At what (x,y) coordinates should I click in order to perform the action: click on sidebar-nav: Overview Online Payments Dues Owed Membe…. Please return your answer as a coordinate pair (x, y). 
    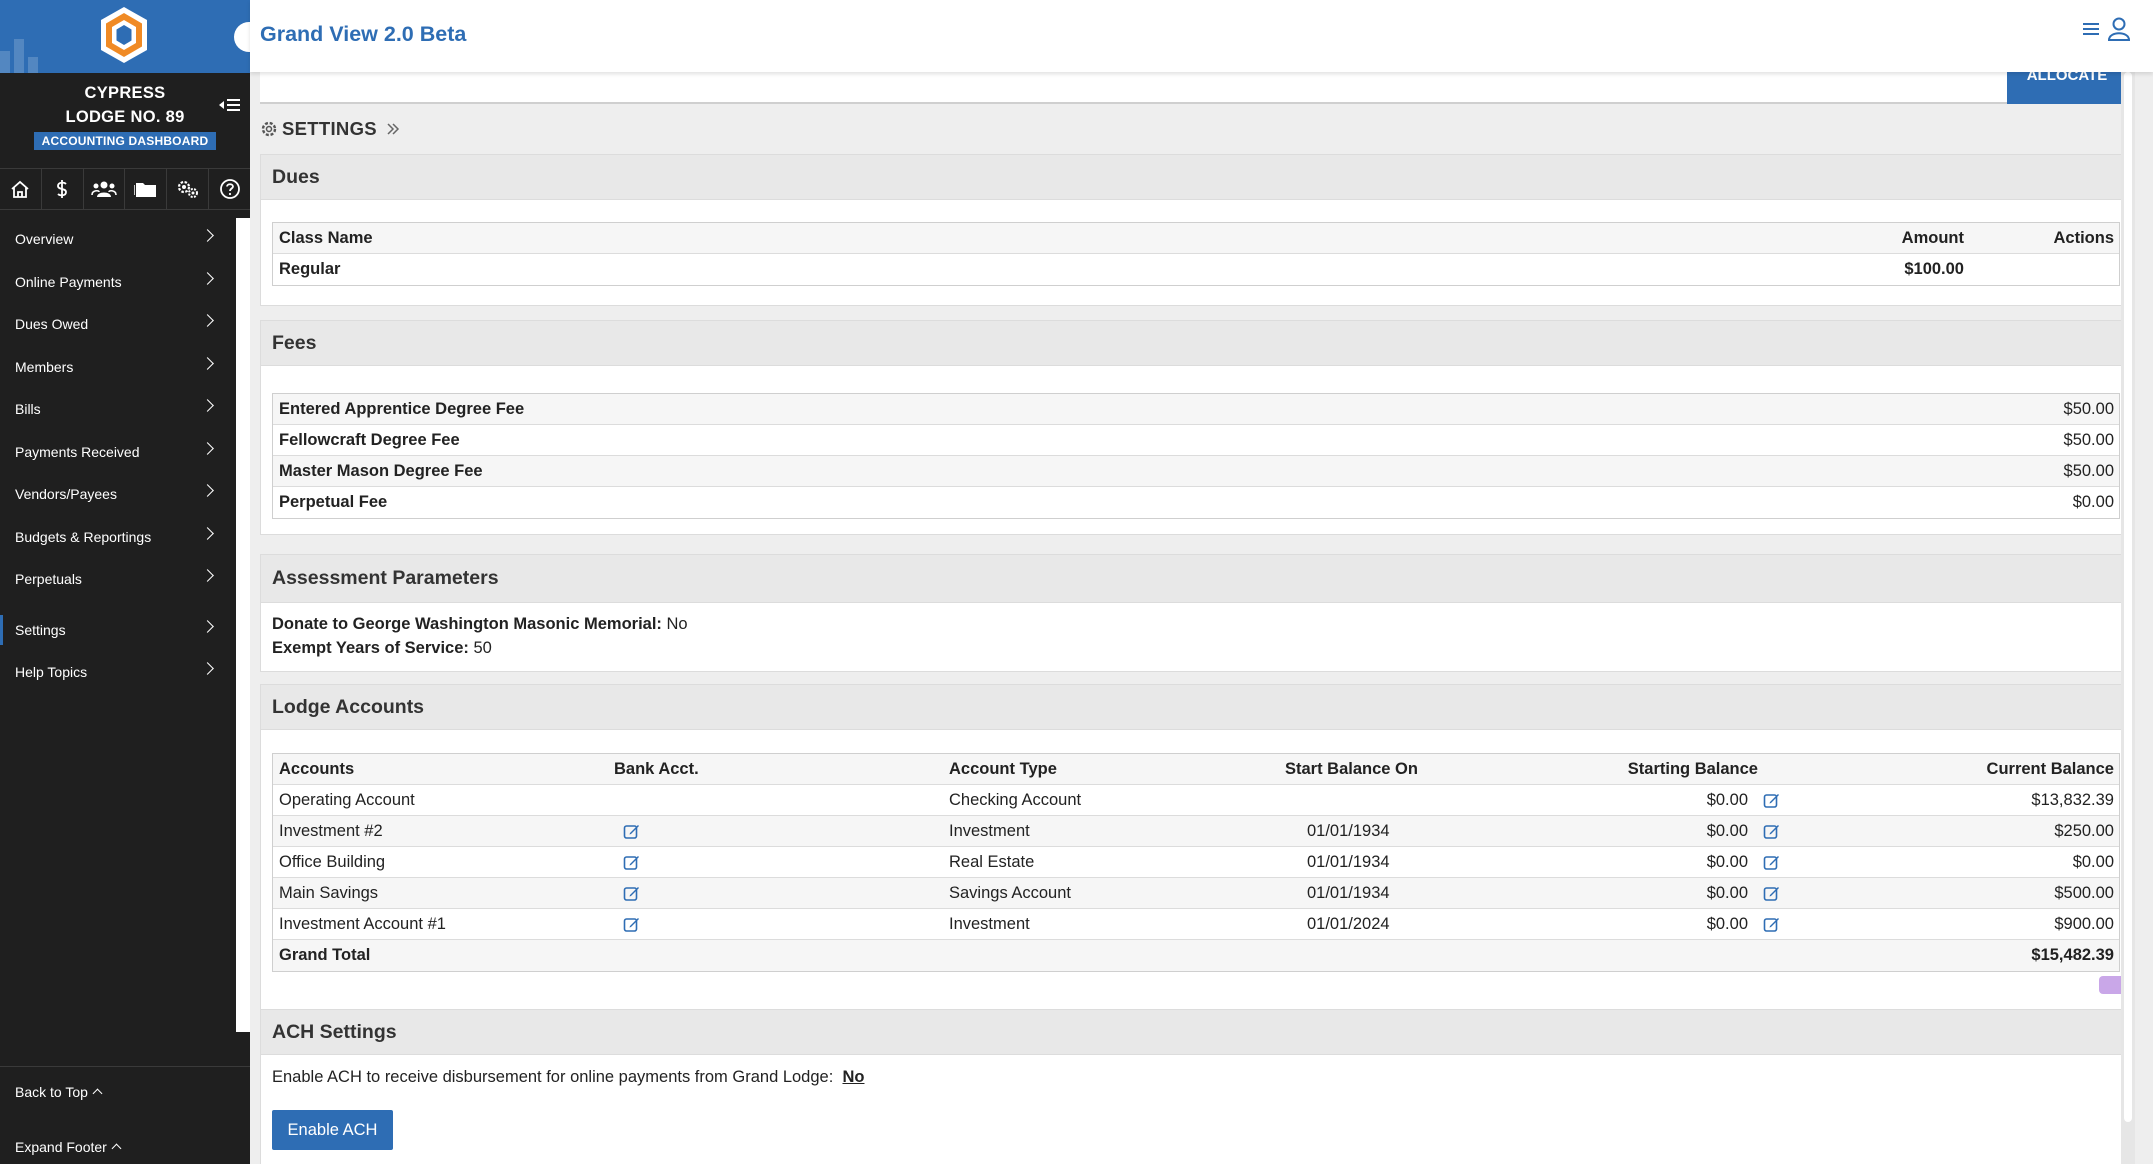
    Looking at the image, I should click on (125, 640).